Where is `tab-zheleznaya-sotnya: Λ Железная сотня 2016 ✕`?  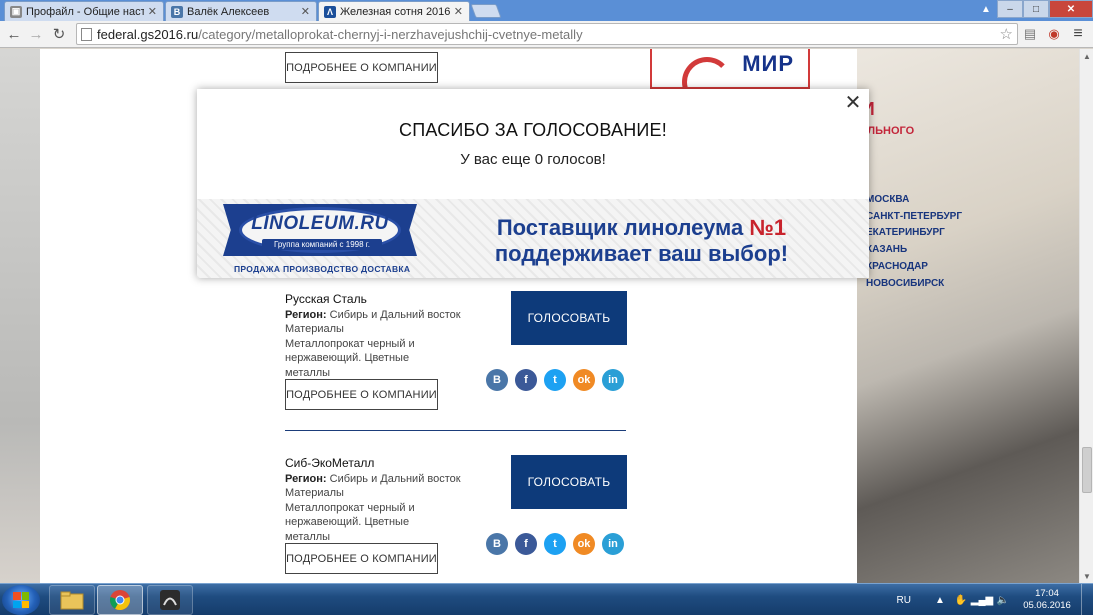 tab-zheleznaya-sotnya: Λ Железная сотня 2016 ✕ is located at coordinates (394, 11).